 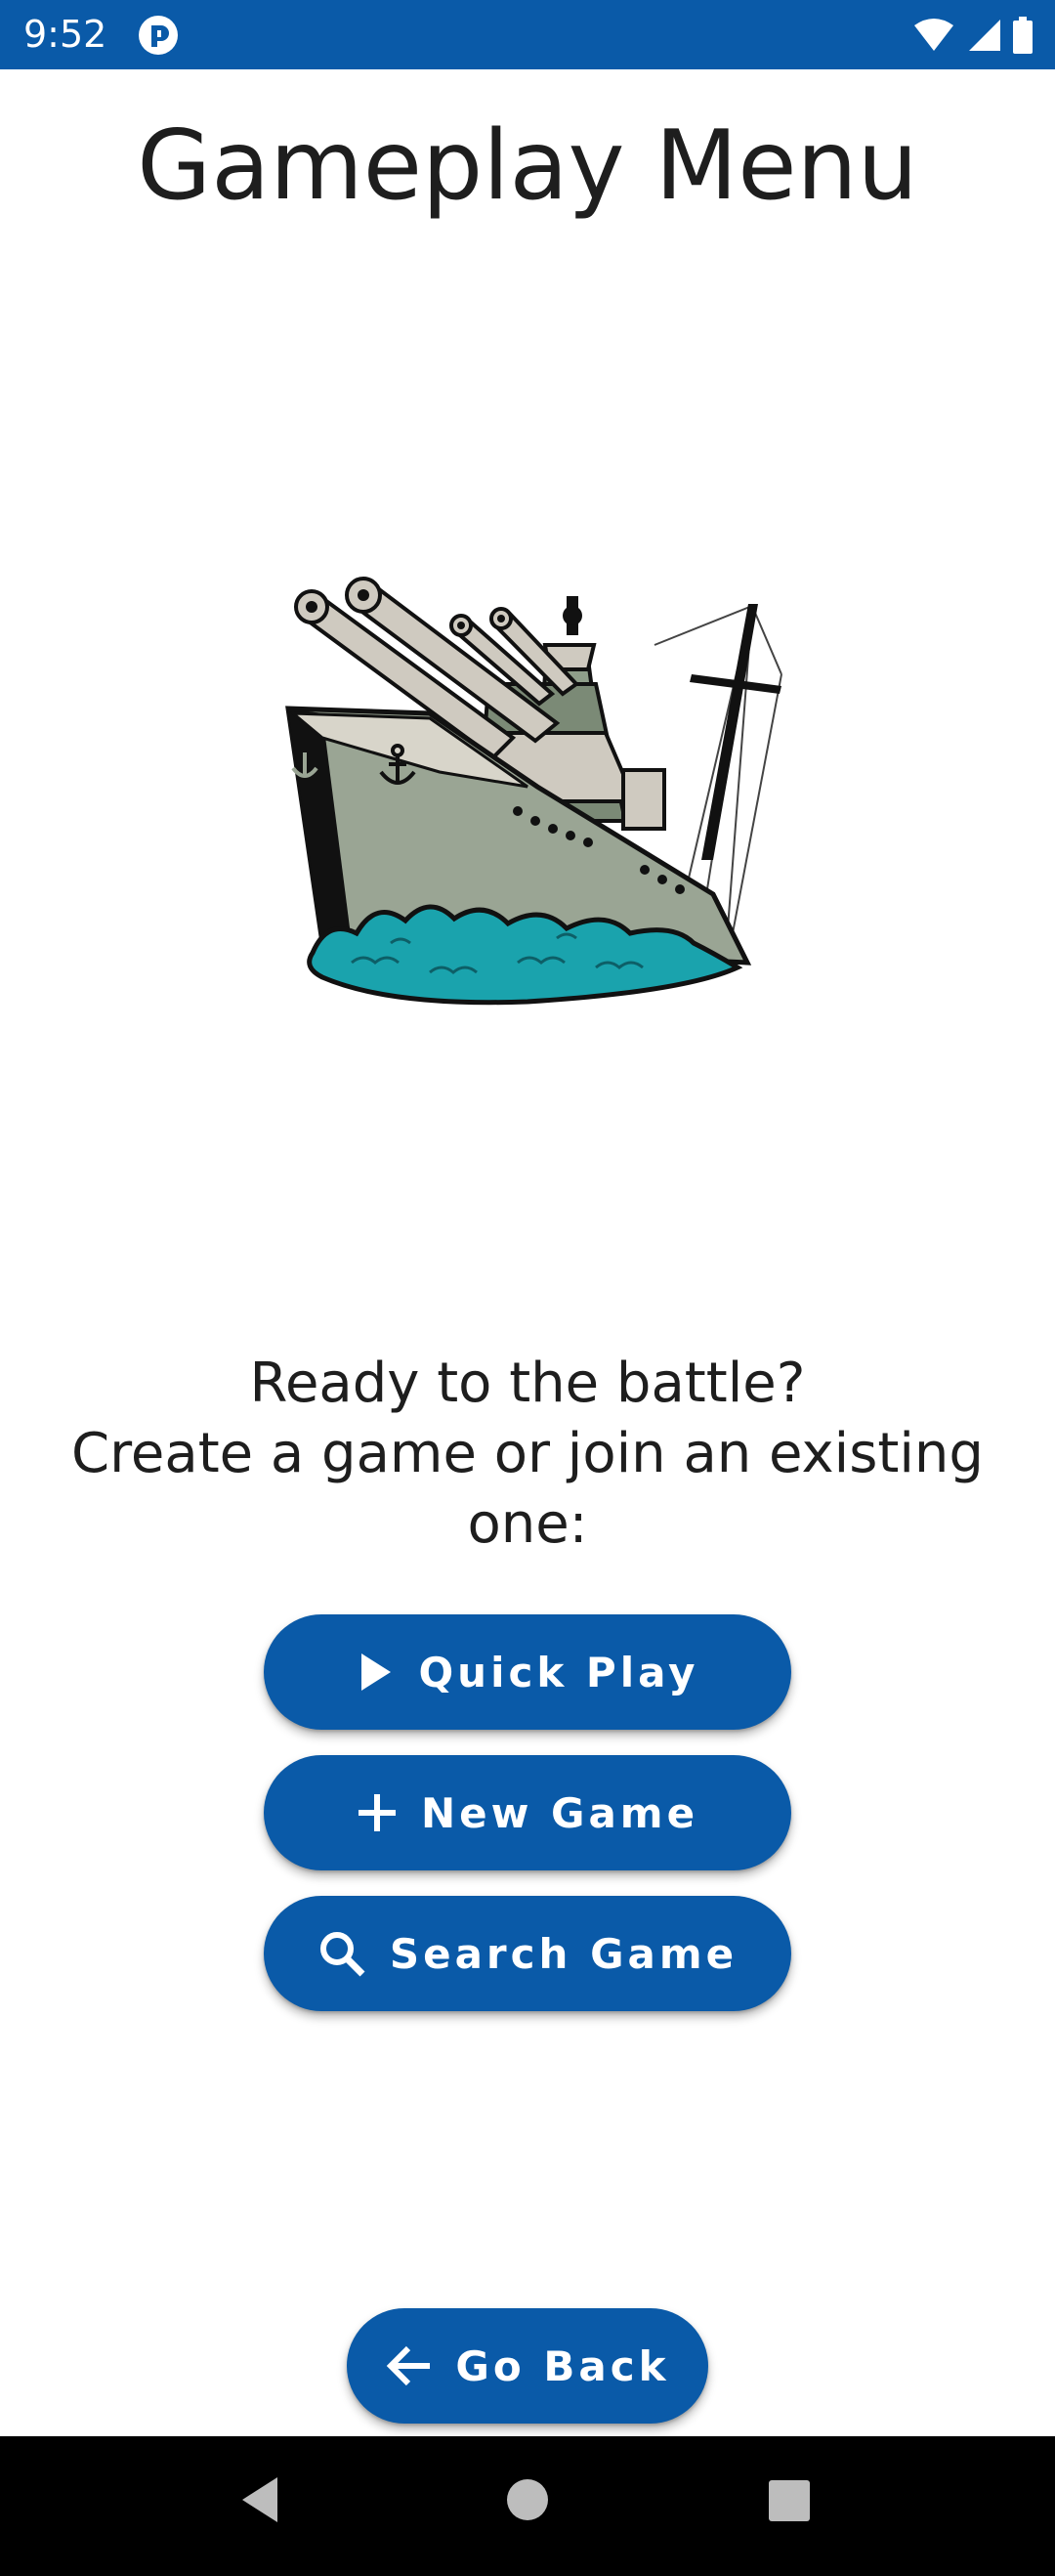 I want to click on search-game-label: Search Game, so click(x=563, y=1954).